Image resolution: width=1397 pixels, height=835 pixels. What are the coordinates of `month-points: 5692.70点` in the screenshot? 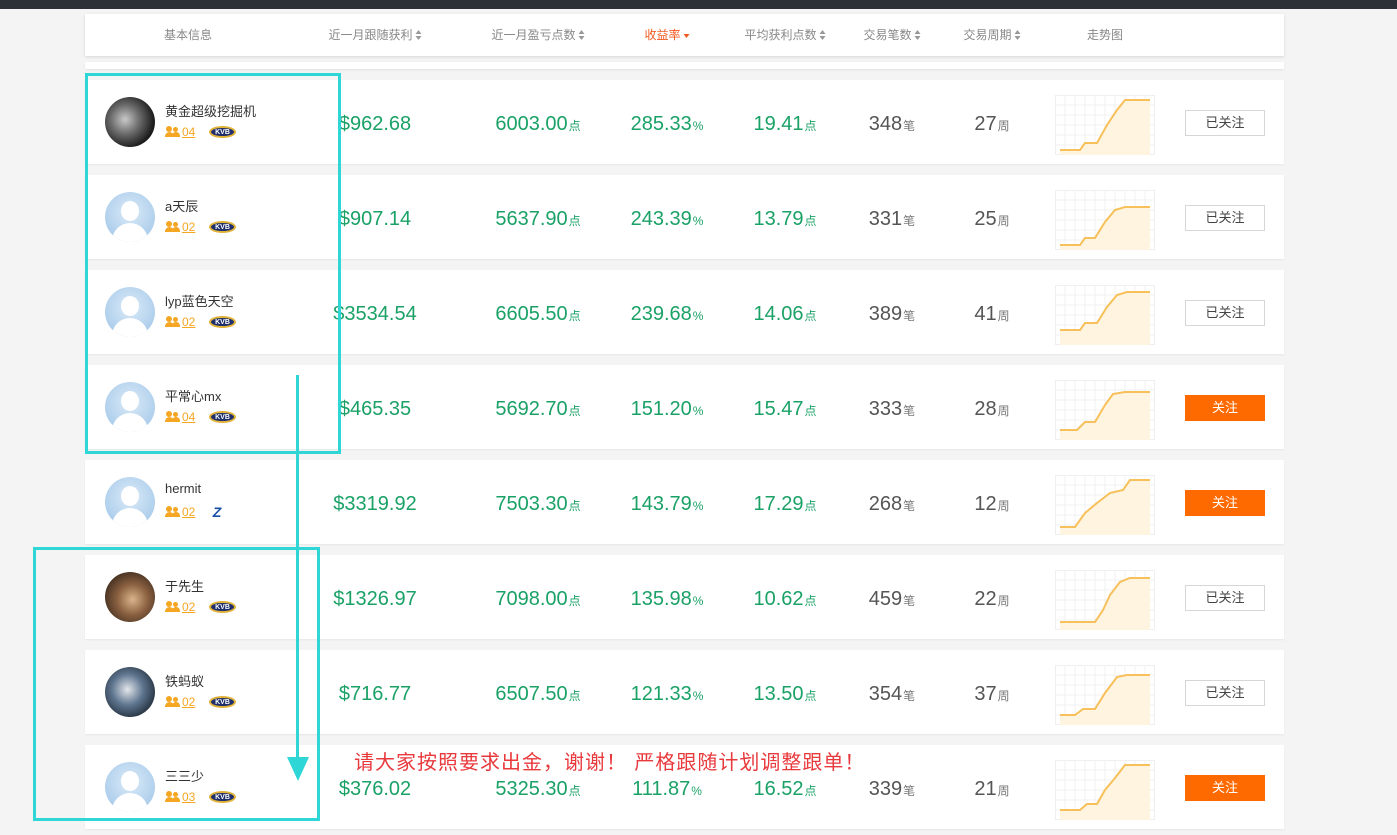 It's located at (538, 409).